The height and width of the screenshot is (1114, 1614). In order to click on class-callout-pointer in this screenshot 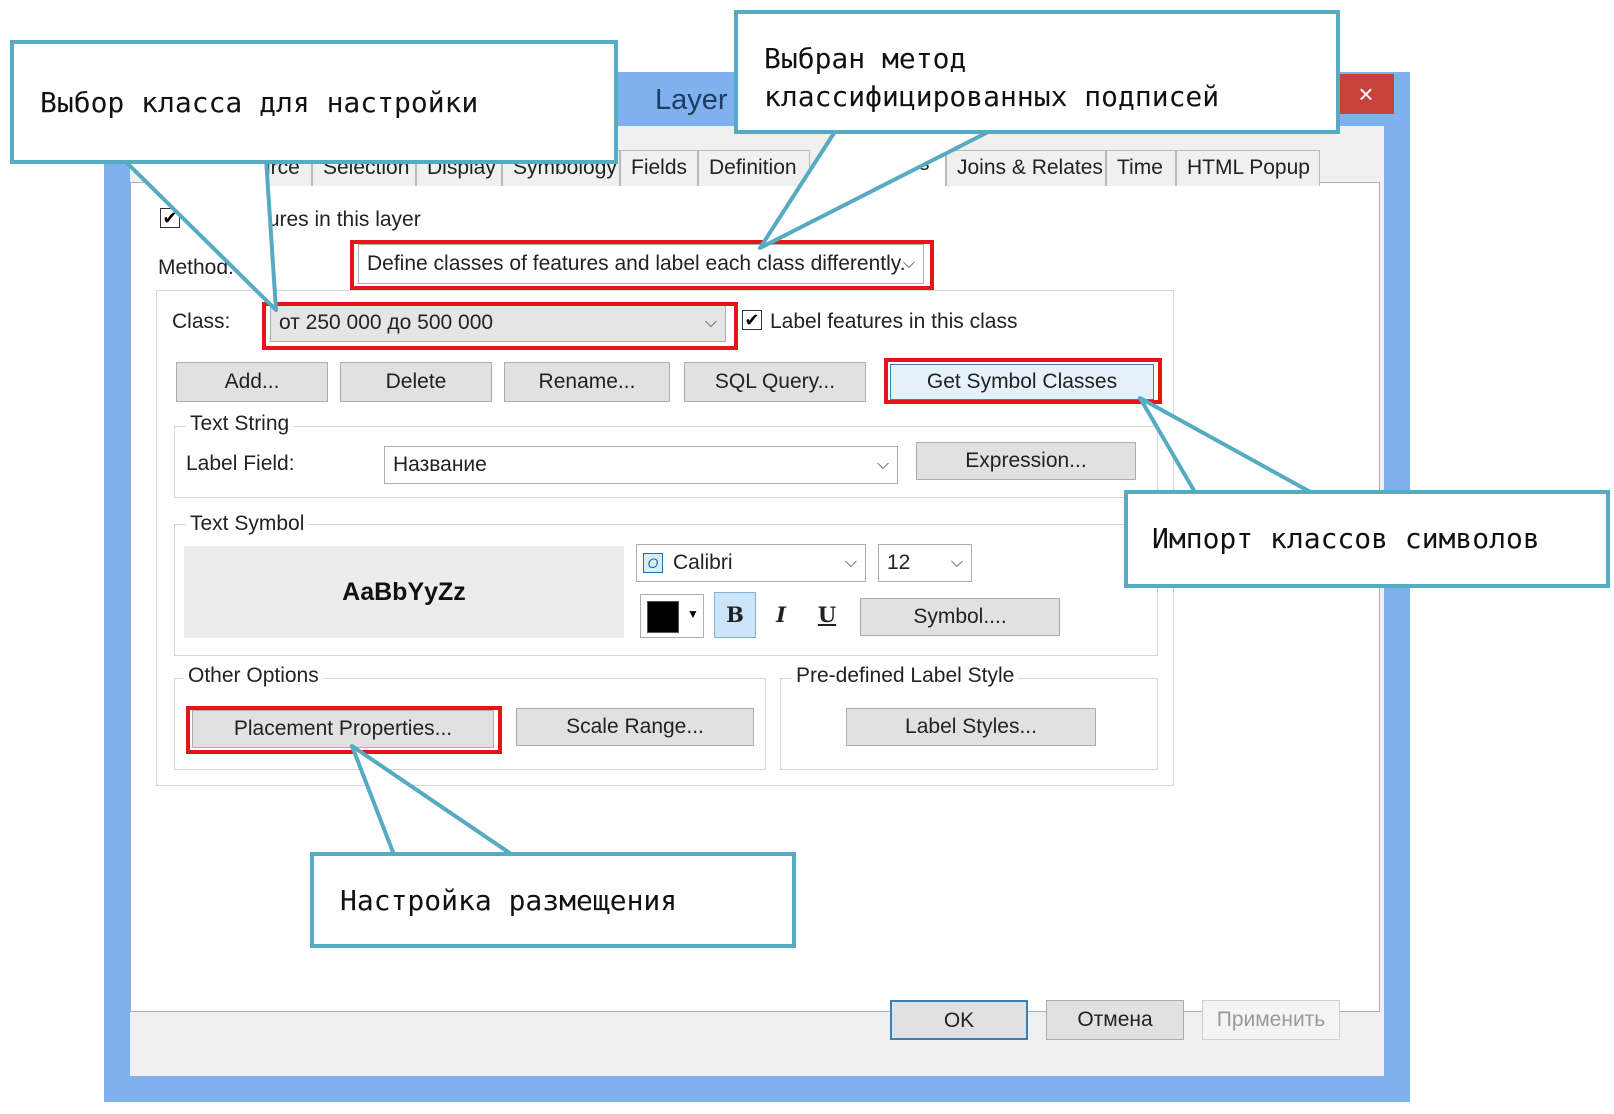, I will do `click(199, 234)`.